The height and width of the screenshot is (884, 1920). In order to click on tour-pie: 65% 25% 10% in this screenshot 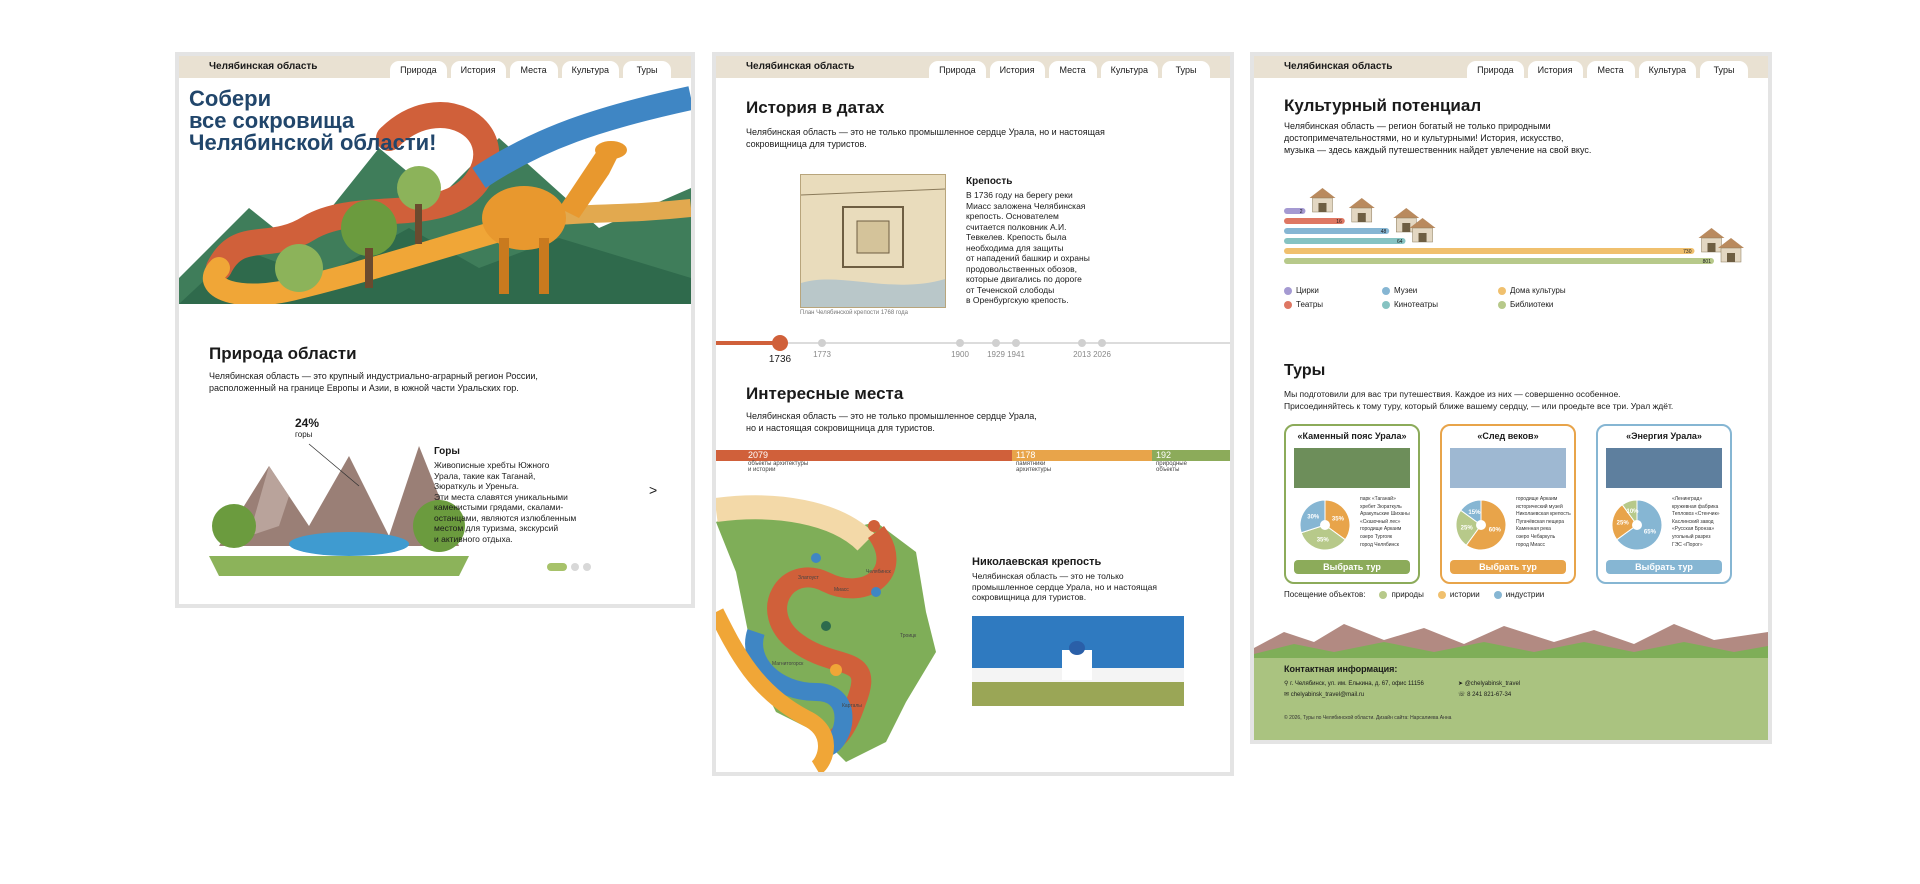, I will do `click(1637, 525)`.